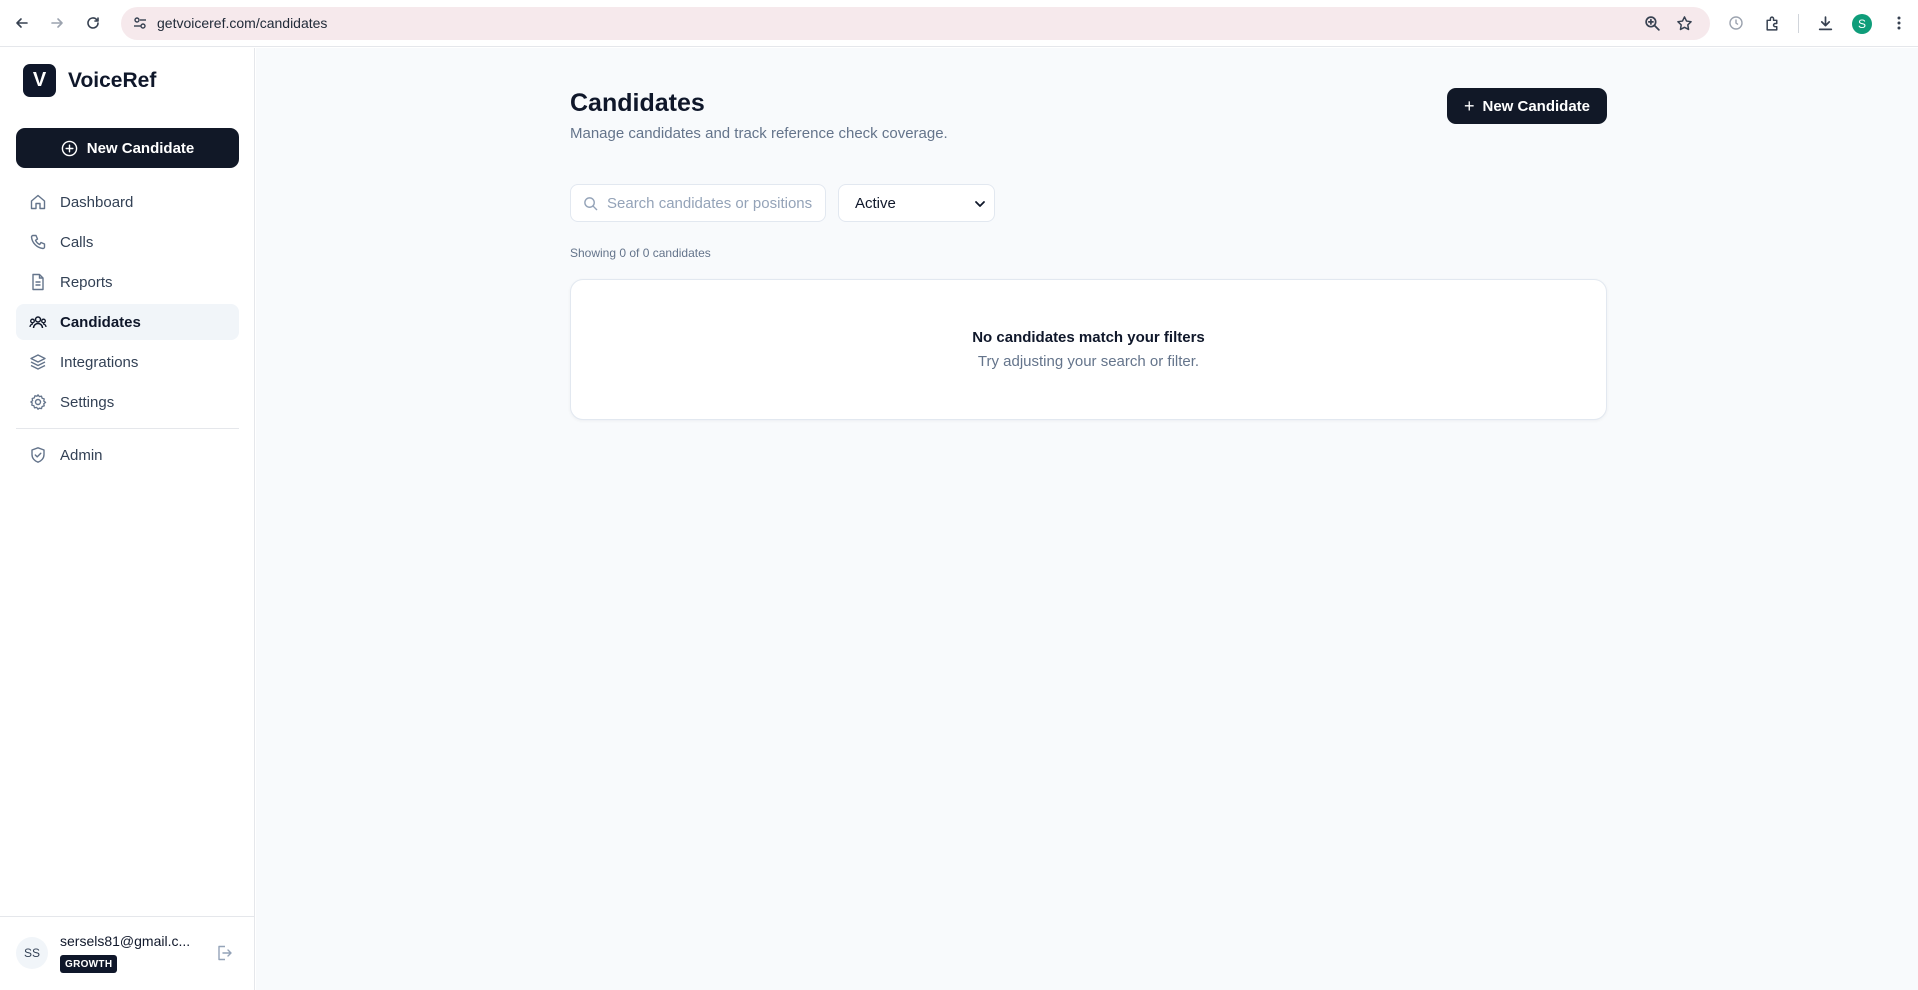 The image size is (1918, 990). I want to click on plus-icon: +, so click(1469, 106).